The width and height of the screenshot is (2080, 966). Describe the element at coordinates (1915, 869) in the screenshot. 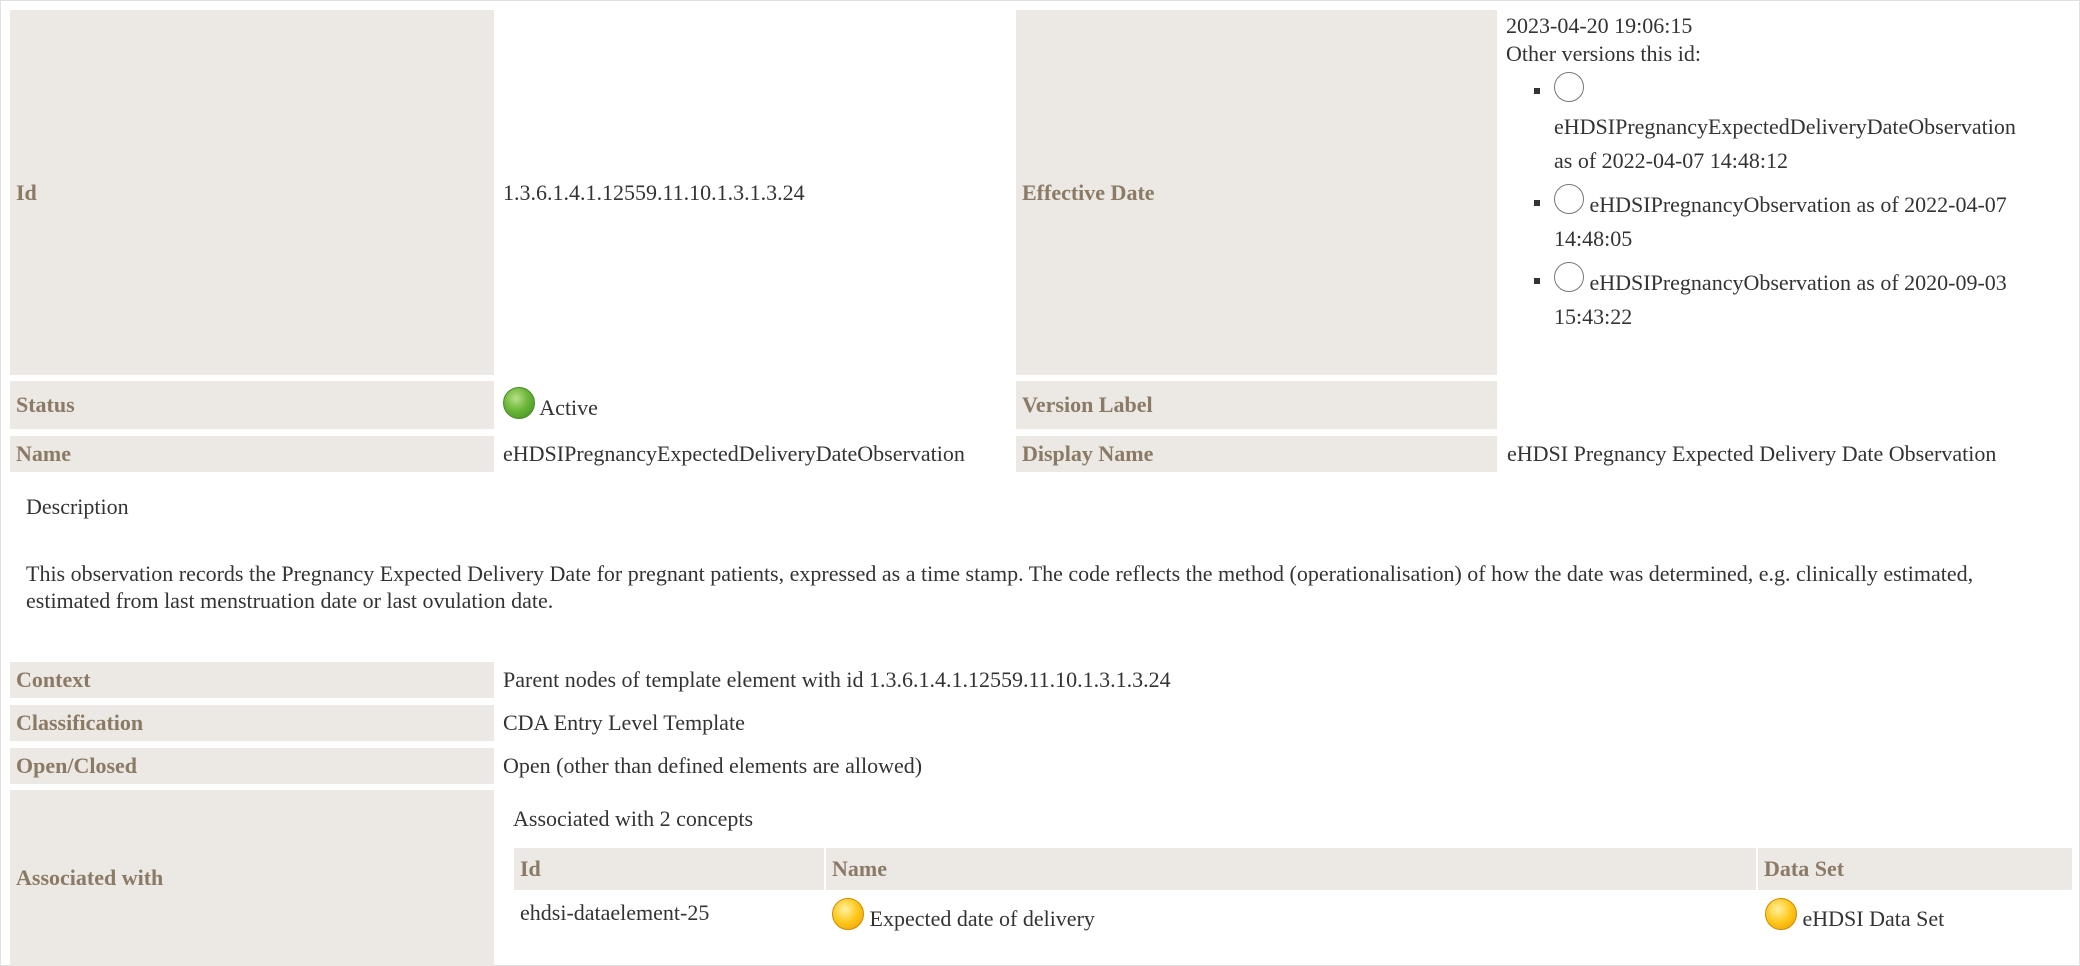

I see `assoc-header-dataset: Data Set` at that location.